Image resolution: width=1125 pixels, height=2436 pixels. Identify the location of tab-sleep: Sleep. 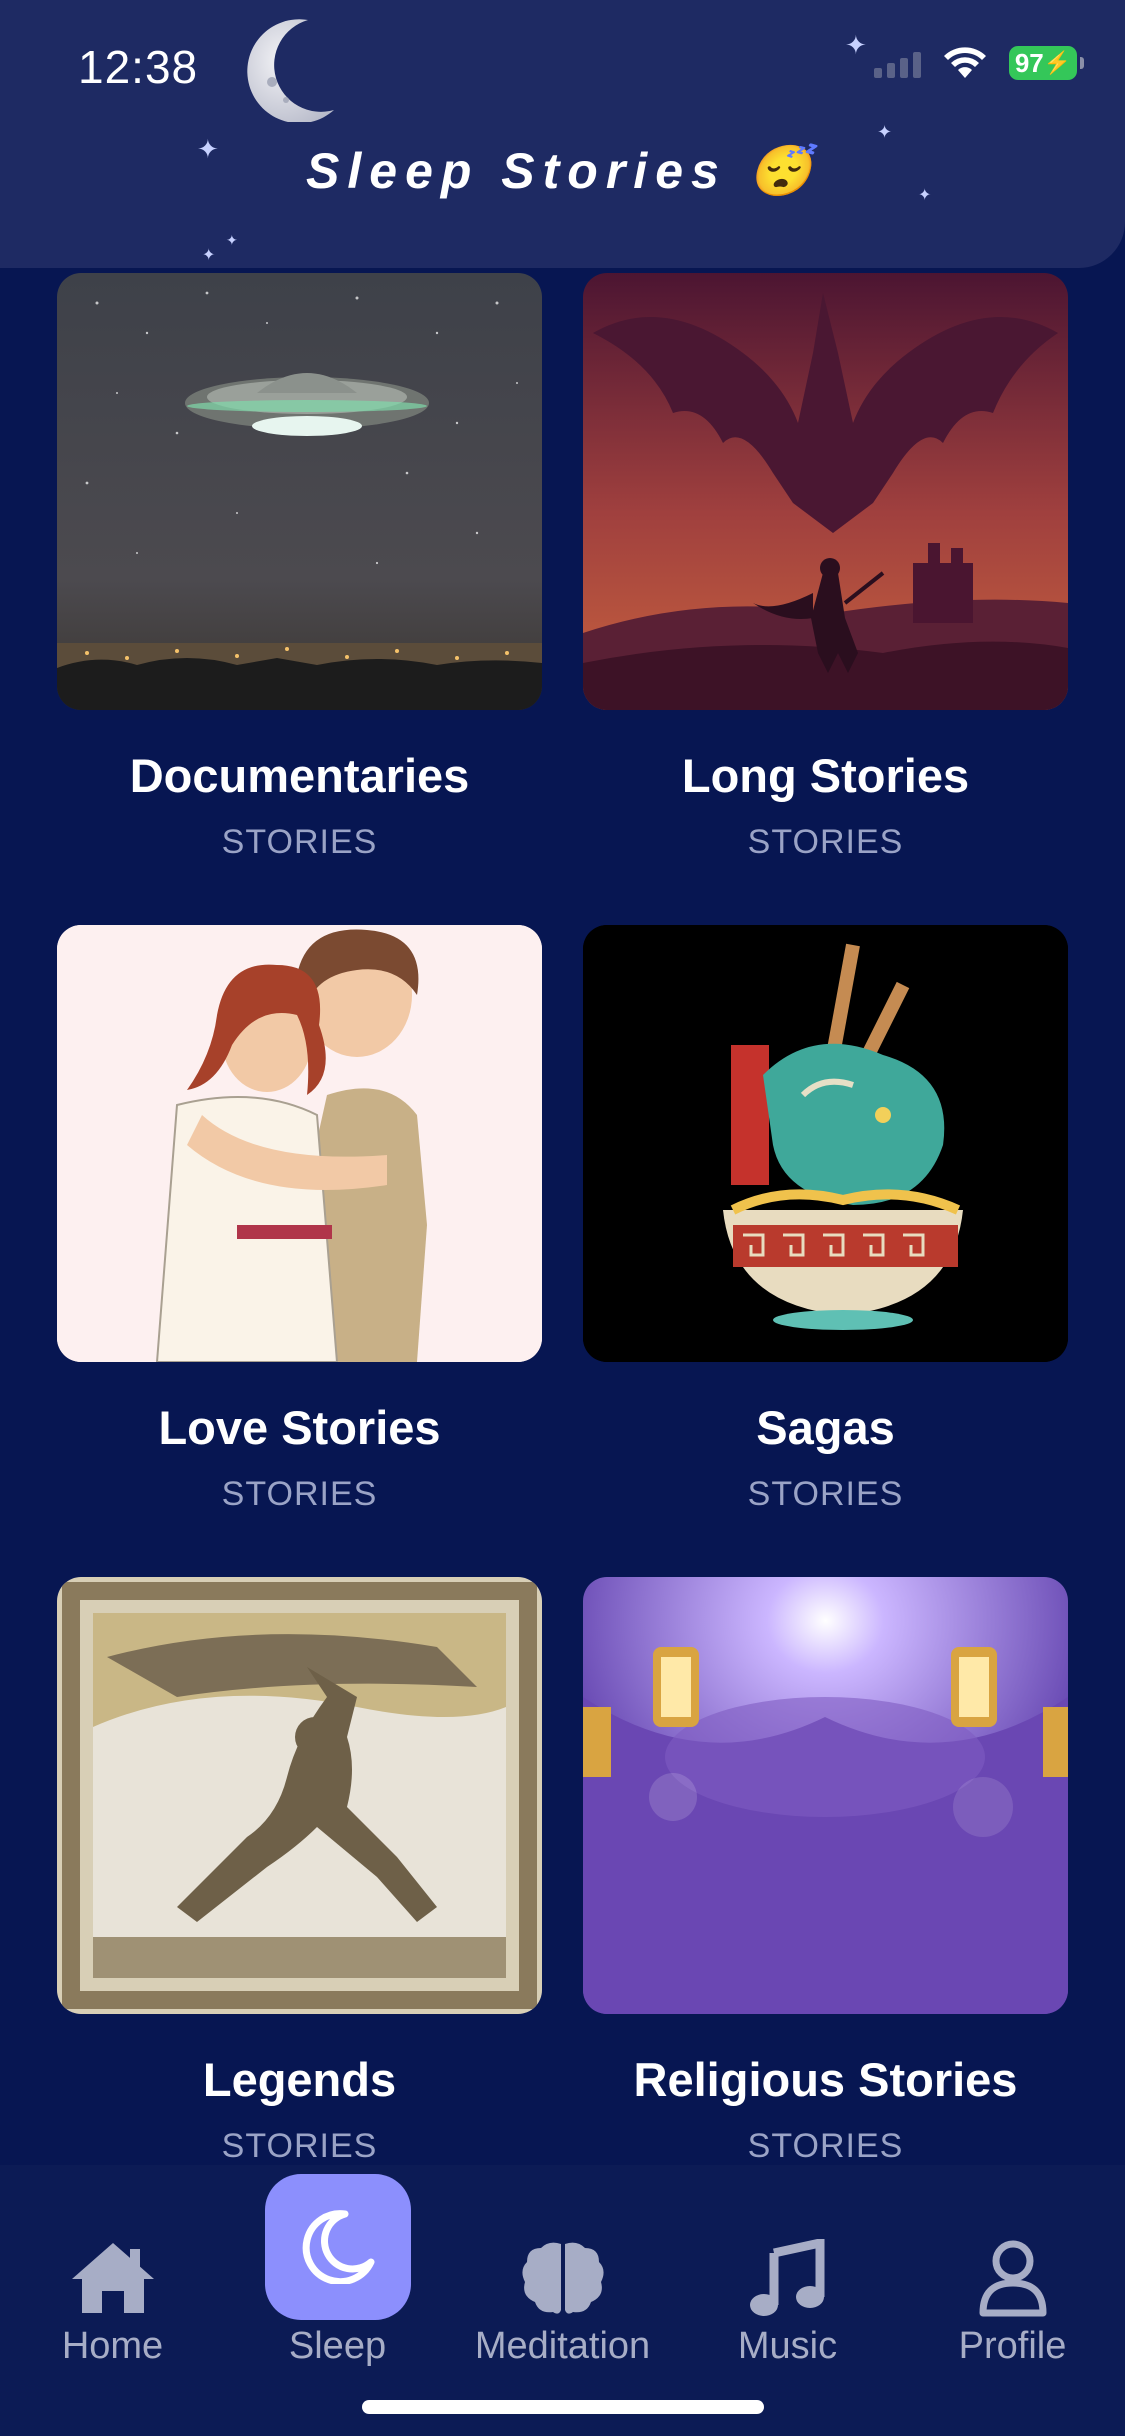
(337, 2290).